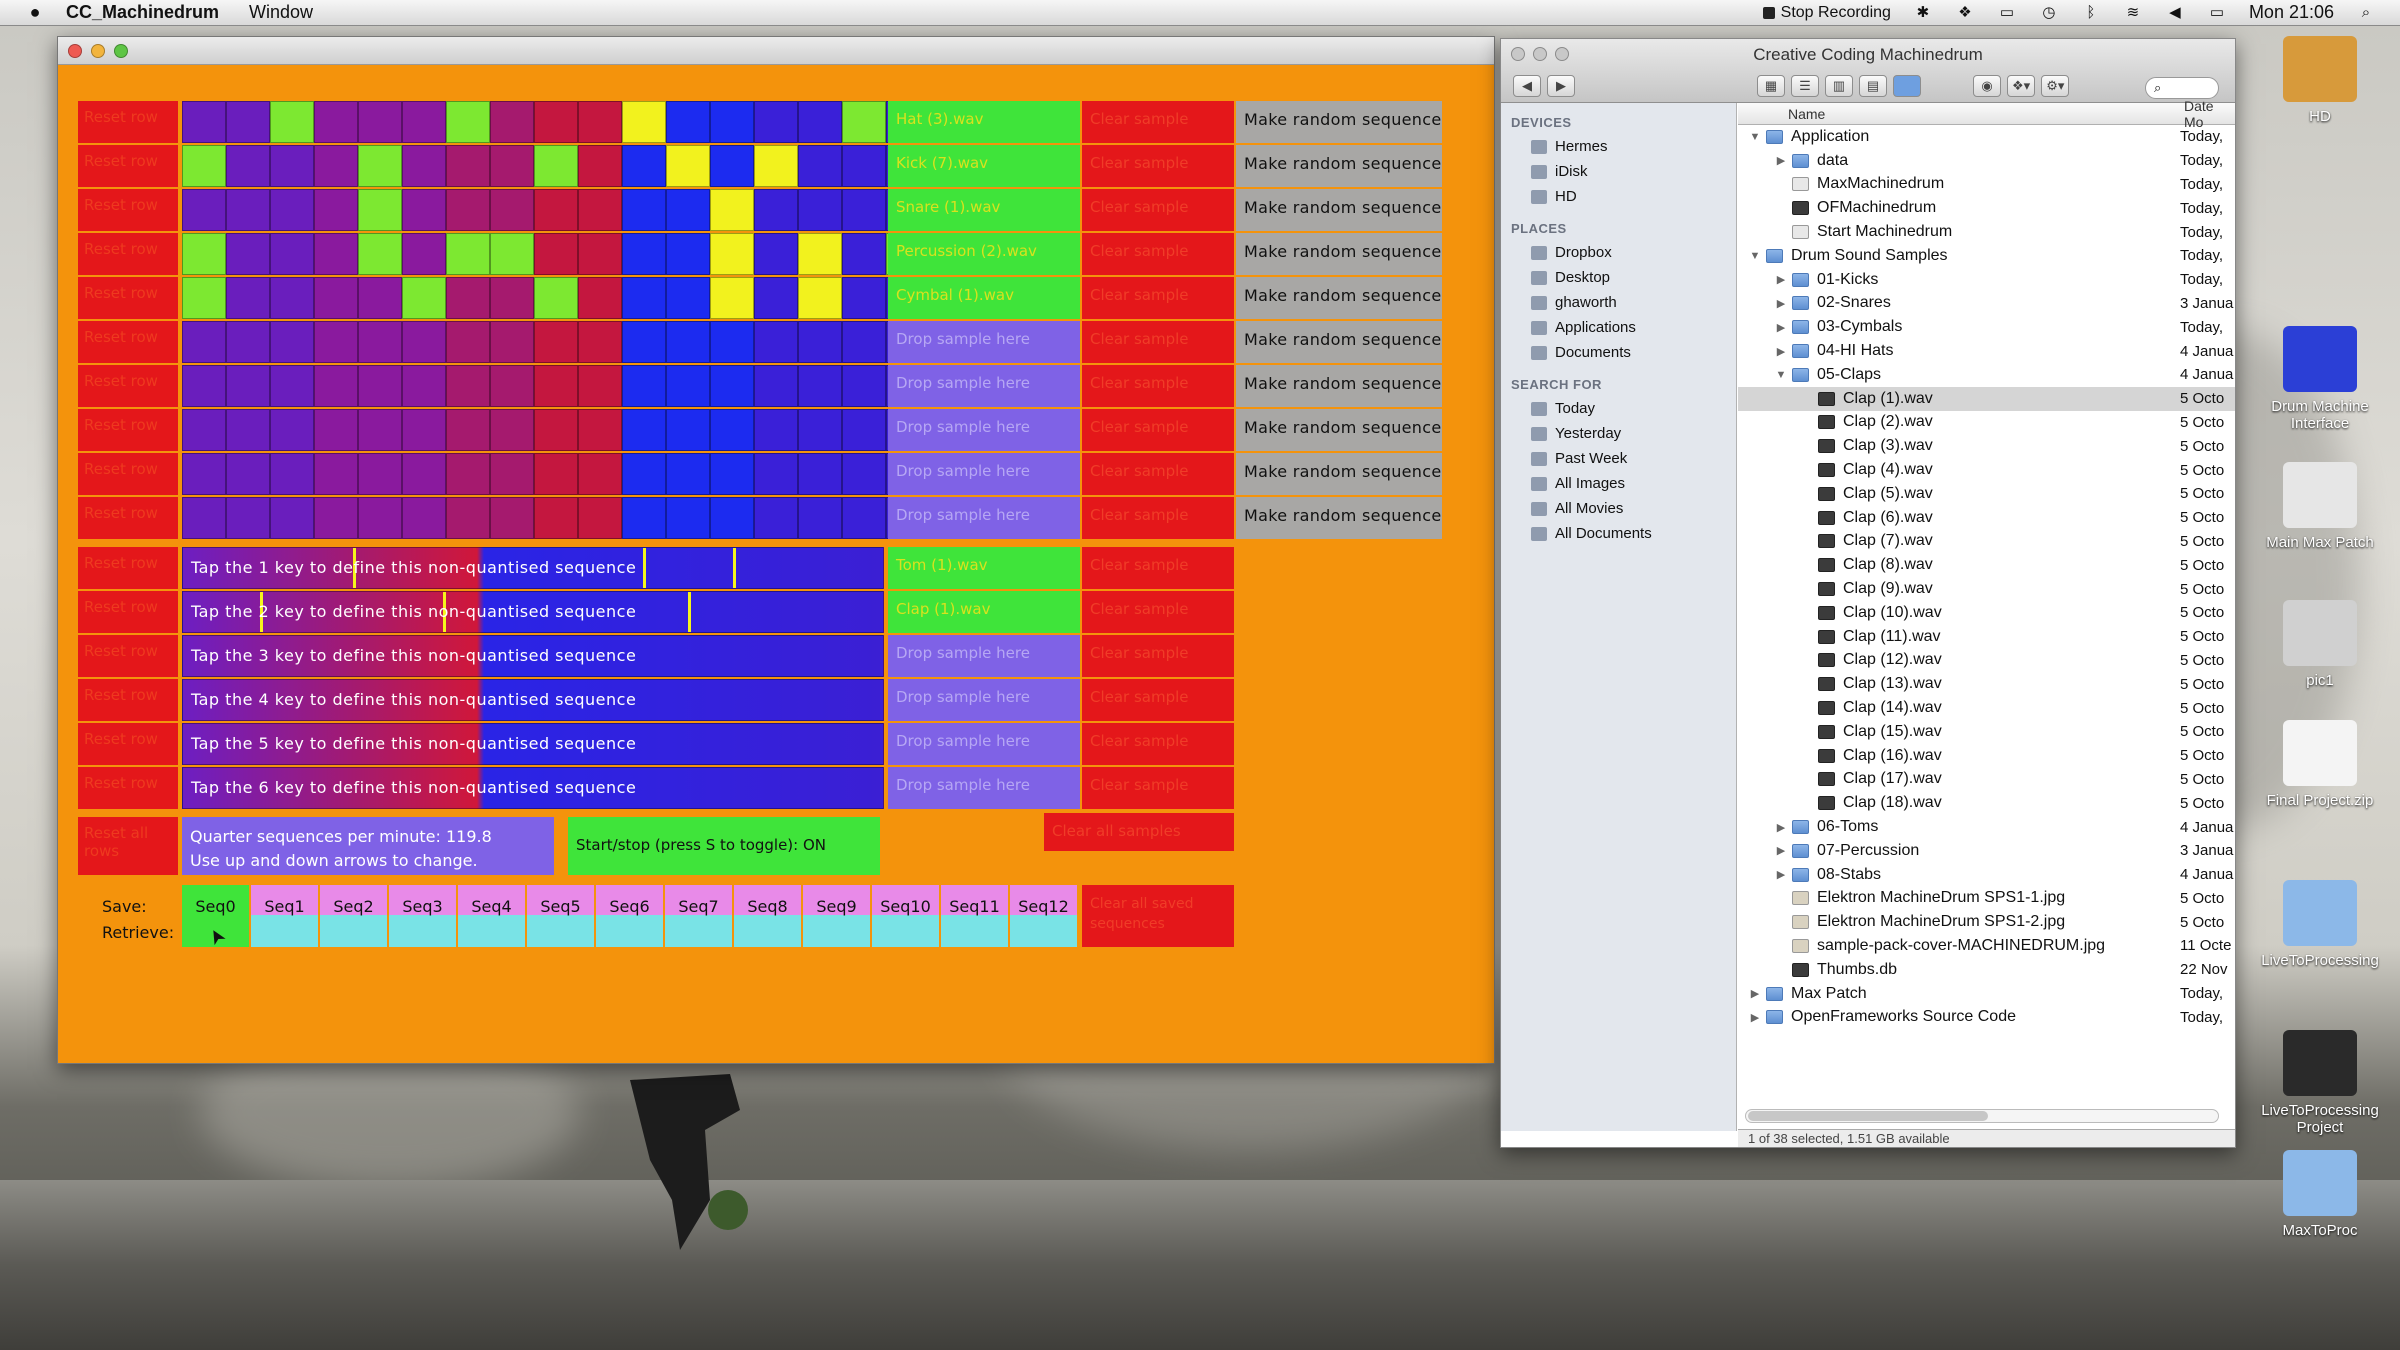  Describe the element at coordinates (1868, 1116) in the screenshot. I see `scroll-thumb` at that location.